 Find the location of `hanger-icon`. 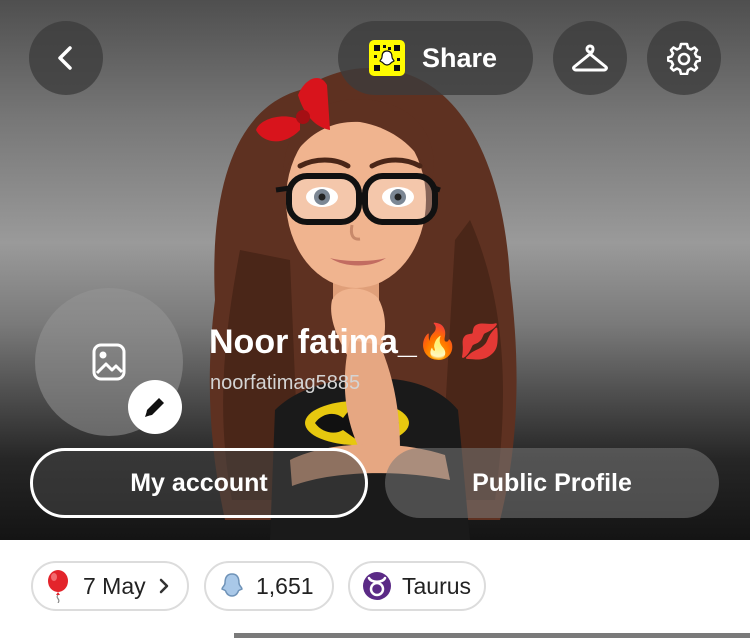

hanger-icon is located at coordinates (590, 58).